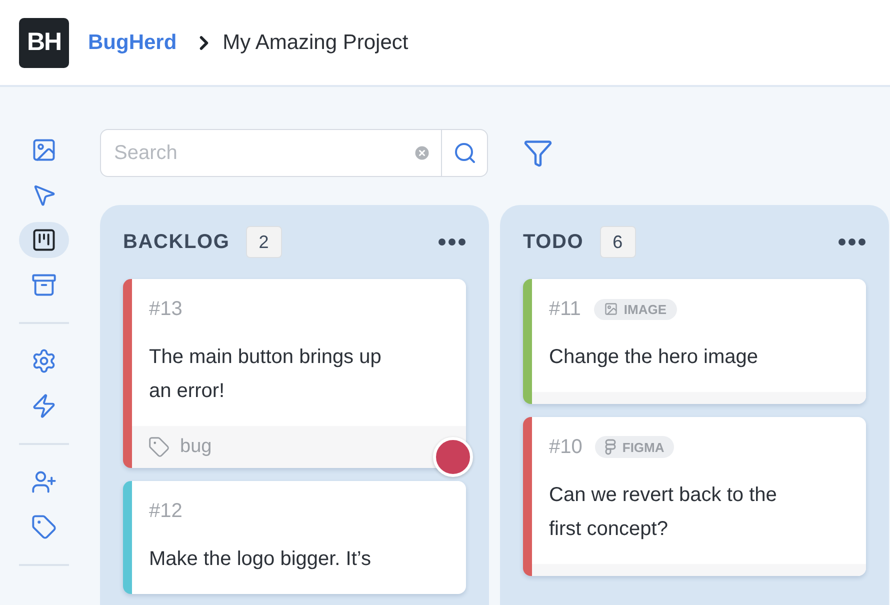  What do you see at coordinates (132, 42) in the screenshot?
I see `brand-link: BugHerd` at bounding box center [132, 42].